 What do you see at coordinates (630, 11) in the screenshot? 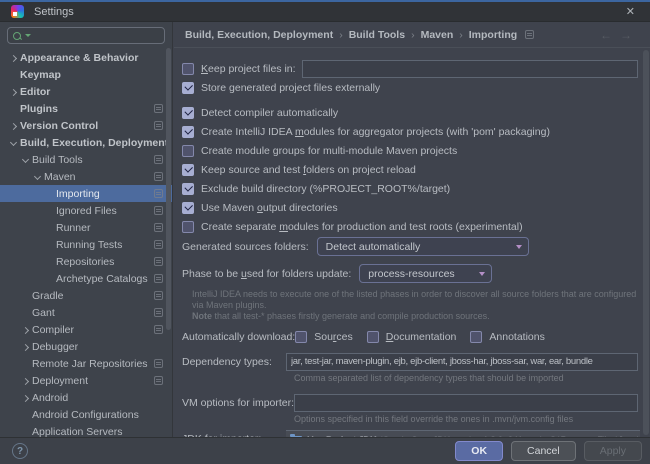
I see `close-icon: ✕` at bounding box center [630, 11].